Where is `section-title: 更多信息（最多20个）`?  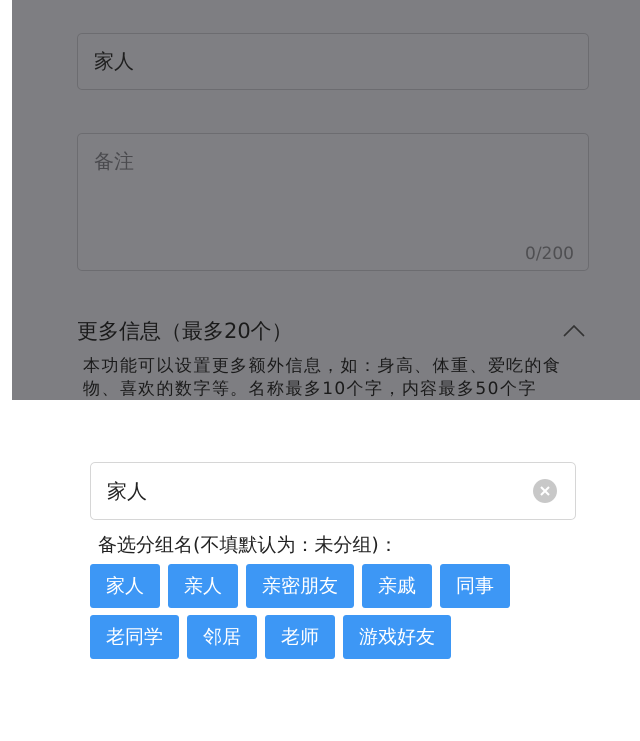 section-title: 更多信息（最多20个） is located at coordinates (185, 331).